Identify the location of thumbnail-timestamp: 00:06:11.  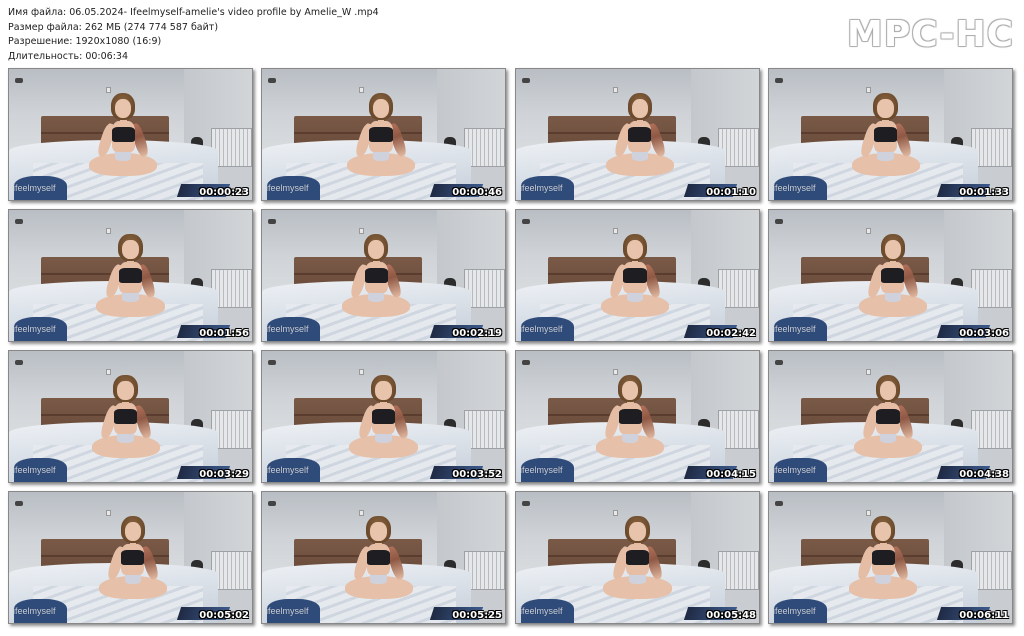
(984, 615).